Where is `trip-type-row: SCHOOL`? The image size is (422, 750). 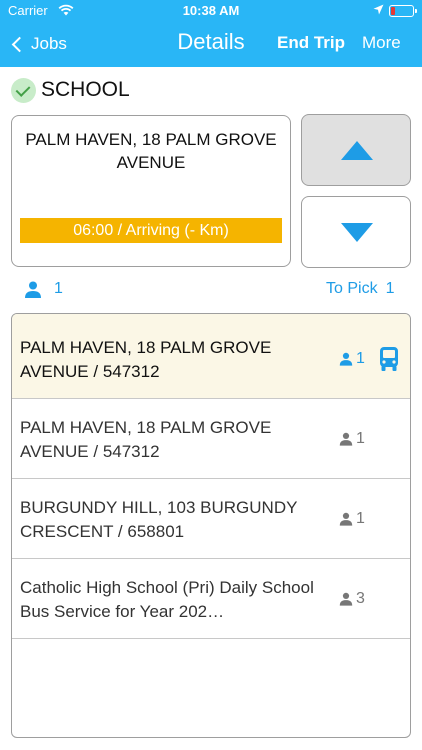 trip-type-row: SCHOOL is located at coordinates (70, 90).